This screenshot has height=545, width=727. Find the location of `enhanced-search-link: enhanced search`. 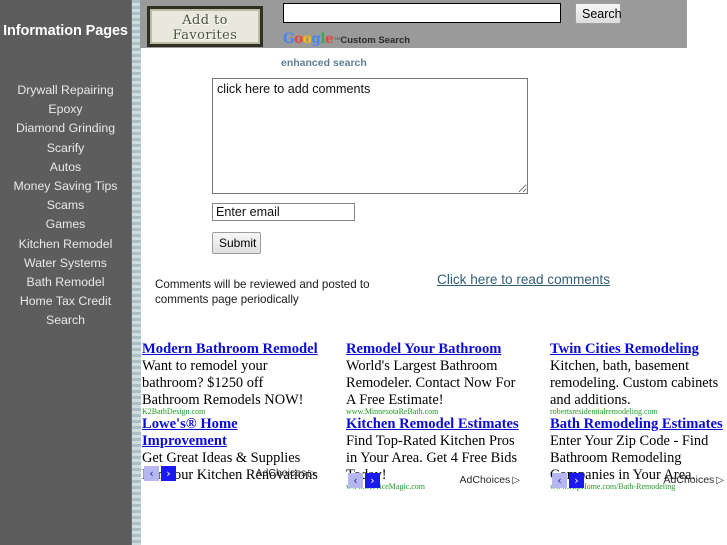

enhanced-search-link: enhanced search is located at coordinates (324, 63).